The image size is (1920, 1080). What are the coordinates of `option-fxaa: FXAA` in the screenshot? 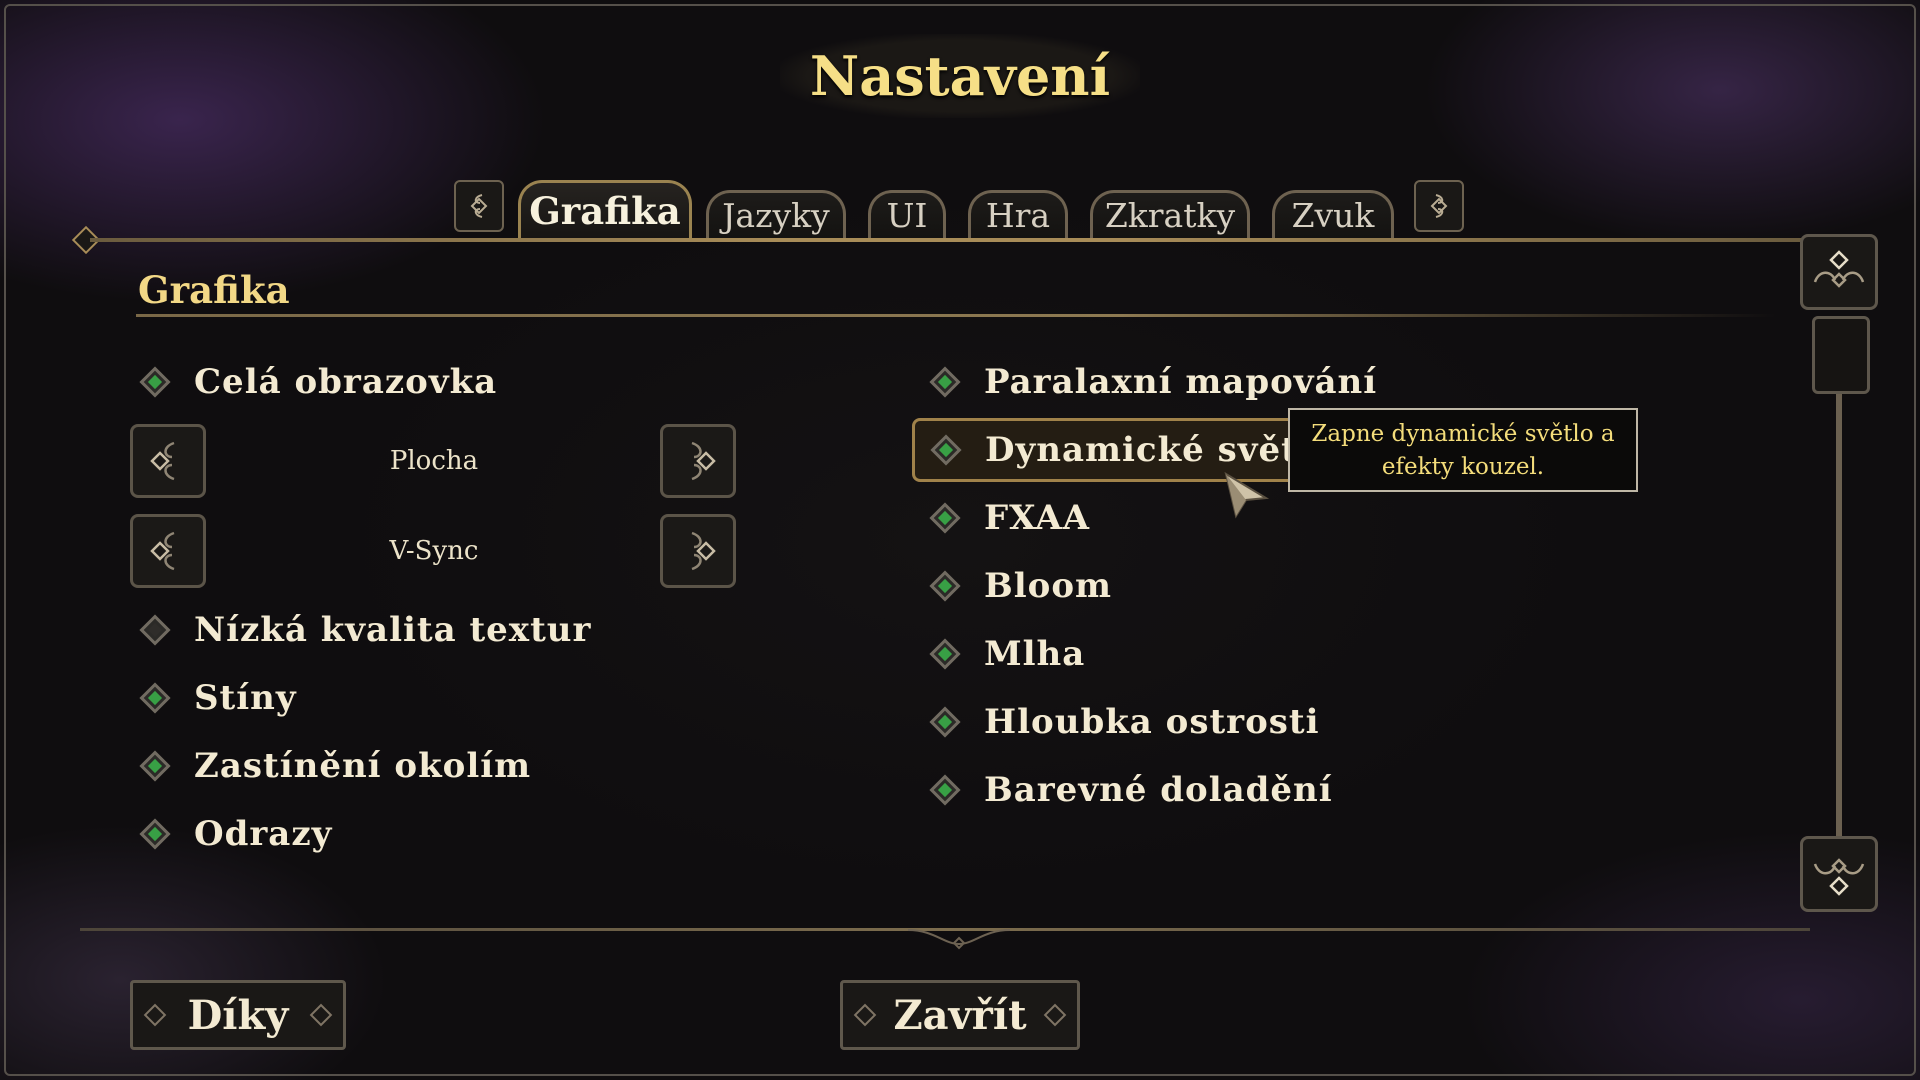 It's located at (1008, 518).